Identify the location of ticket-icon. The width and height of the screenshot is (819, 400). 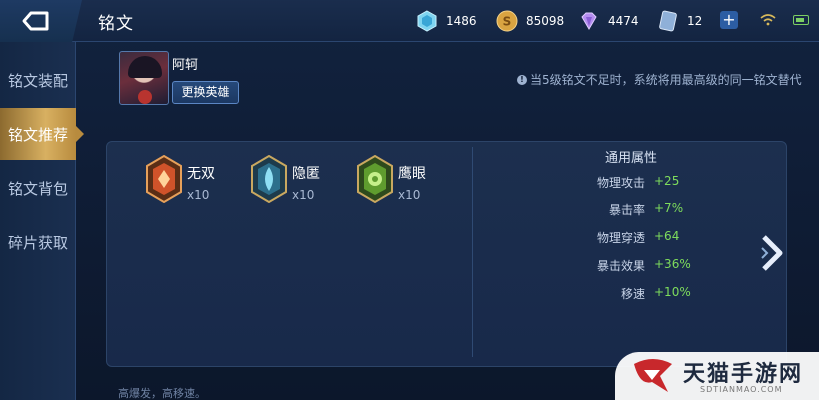
(668, 21).